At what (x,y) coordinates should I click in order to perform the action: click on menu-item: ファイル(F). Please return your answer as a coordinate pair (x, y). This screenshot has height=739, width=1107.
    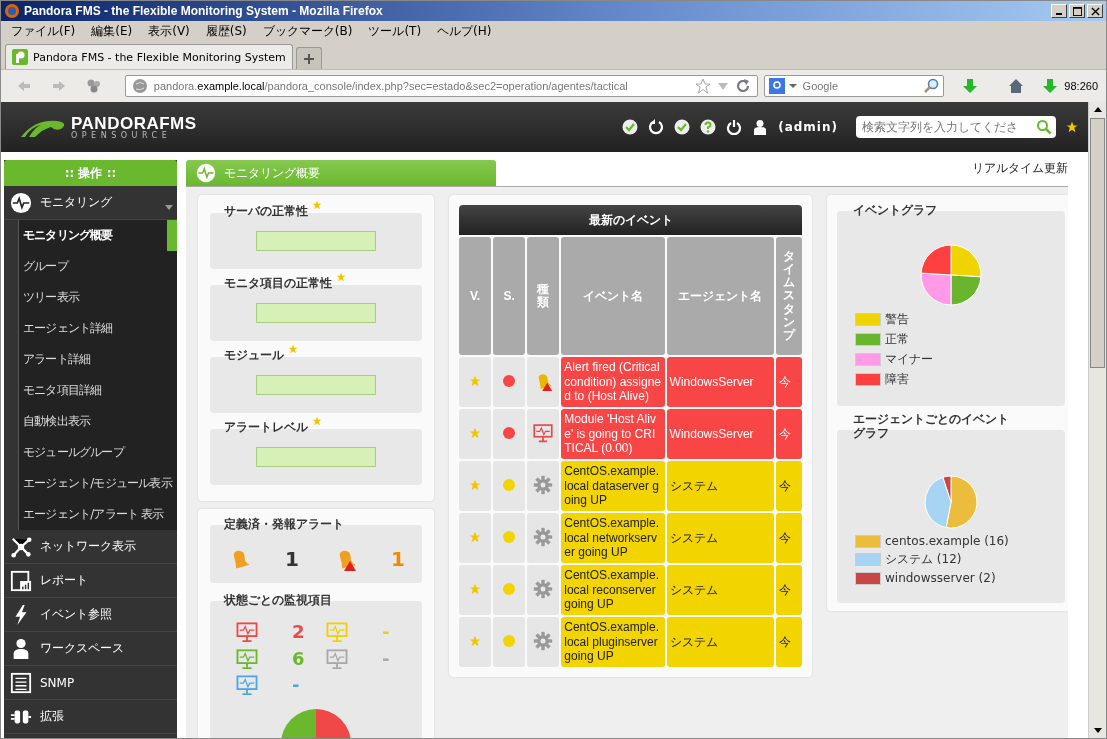
    Looking at the image, I should click on (43, 31).